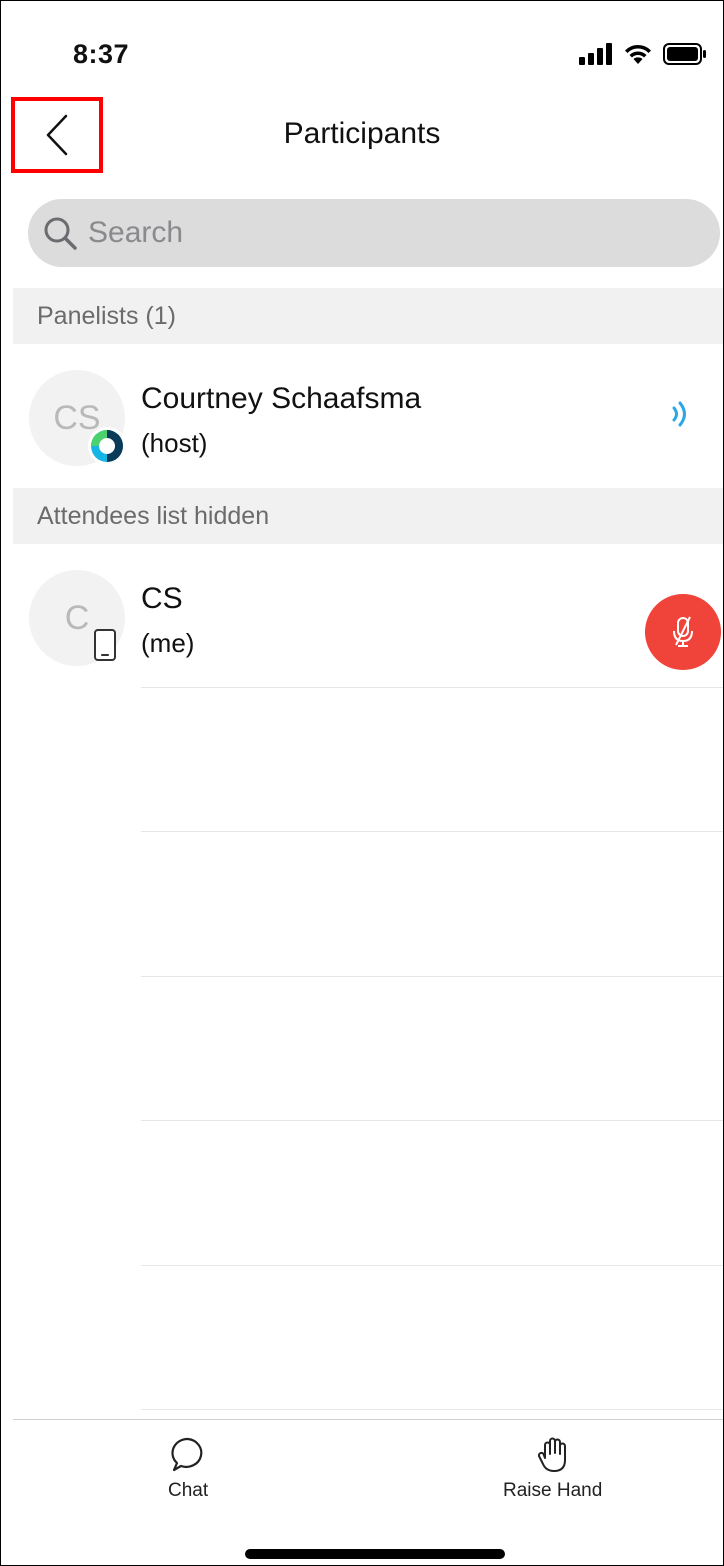  I want to click on raise-hand-button: Raise Hand, so click(552, 1469).